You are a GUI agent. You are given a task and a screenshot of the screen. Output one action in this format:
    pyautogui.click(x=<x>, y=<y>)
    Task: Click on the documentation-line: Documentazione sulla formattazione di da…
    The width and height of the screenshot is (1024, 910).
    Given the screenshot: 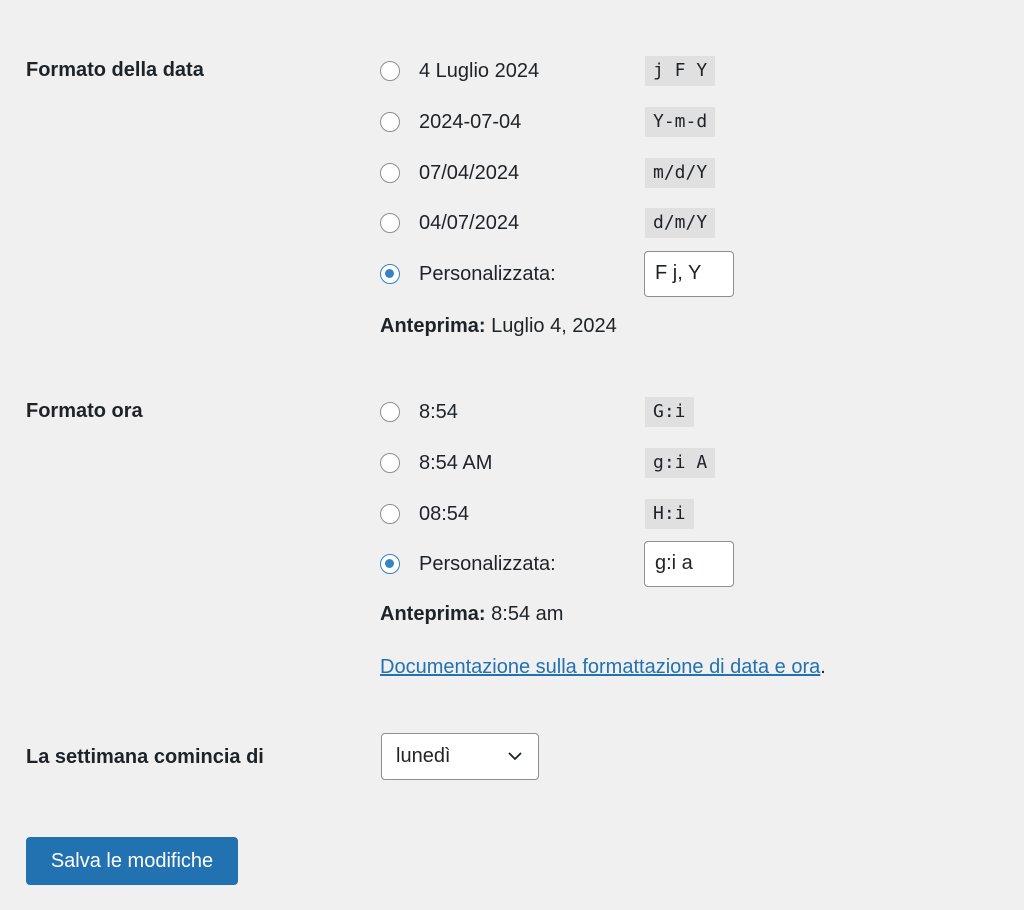 What is the action you would take?
    pyautogui.click(x=603, y=667)
    